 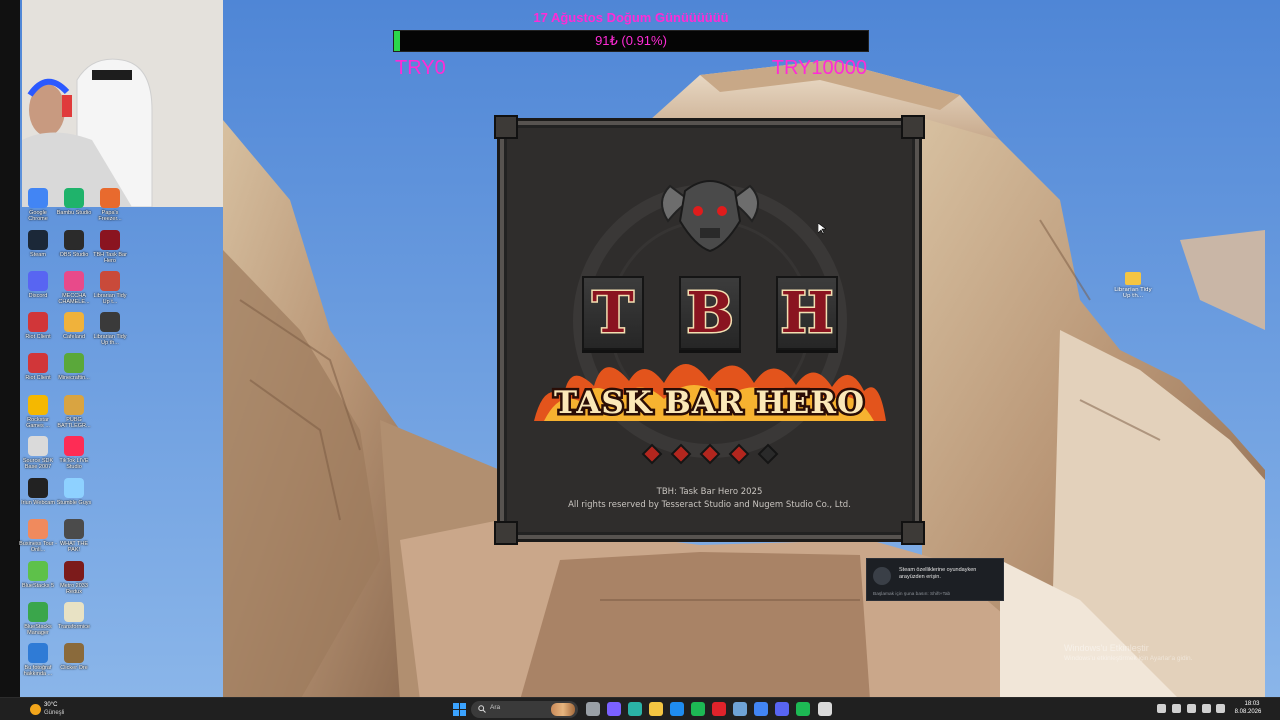 I want to click on sourcesdk-icon, so click(x=38, y=446).